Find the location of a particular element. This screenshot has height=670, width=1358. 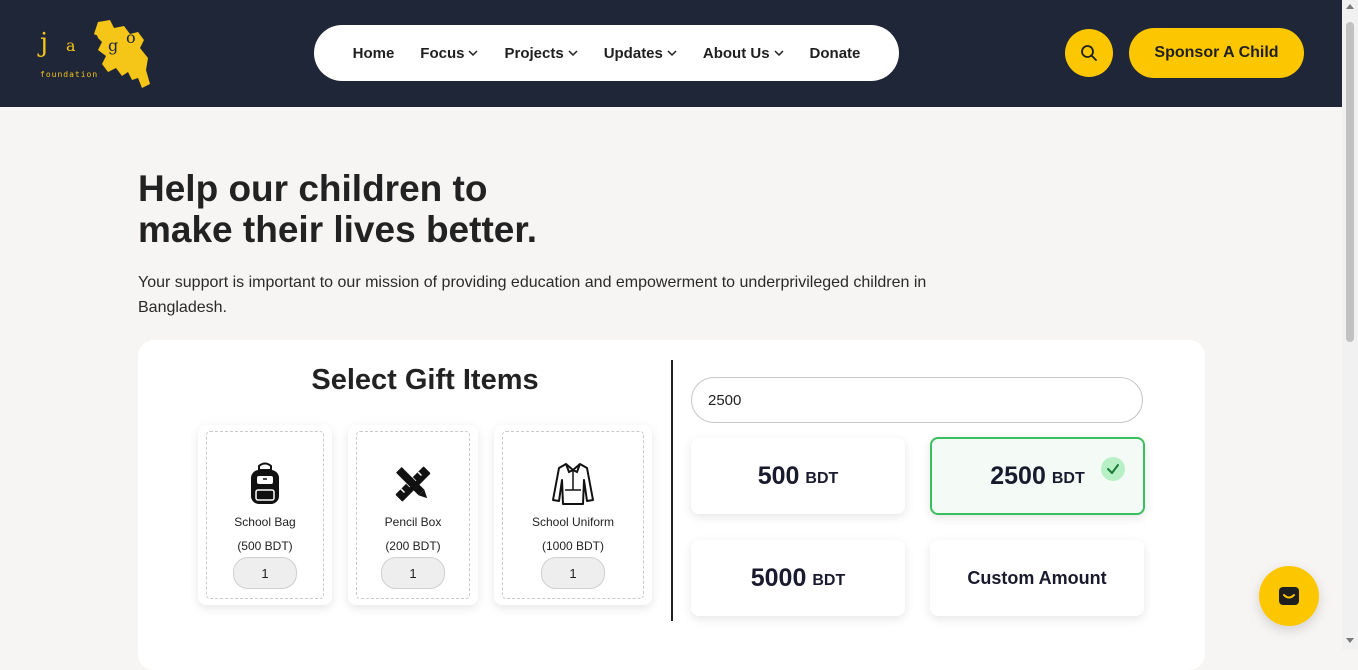

nav-item-label: Focus is located at coordinates (442, 53).